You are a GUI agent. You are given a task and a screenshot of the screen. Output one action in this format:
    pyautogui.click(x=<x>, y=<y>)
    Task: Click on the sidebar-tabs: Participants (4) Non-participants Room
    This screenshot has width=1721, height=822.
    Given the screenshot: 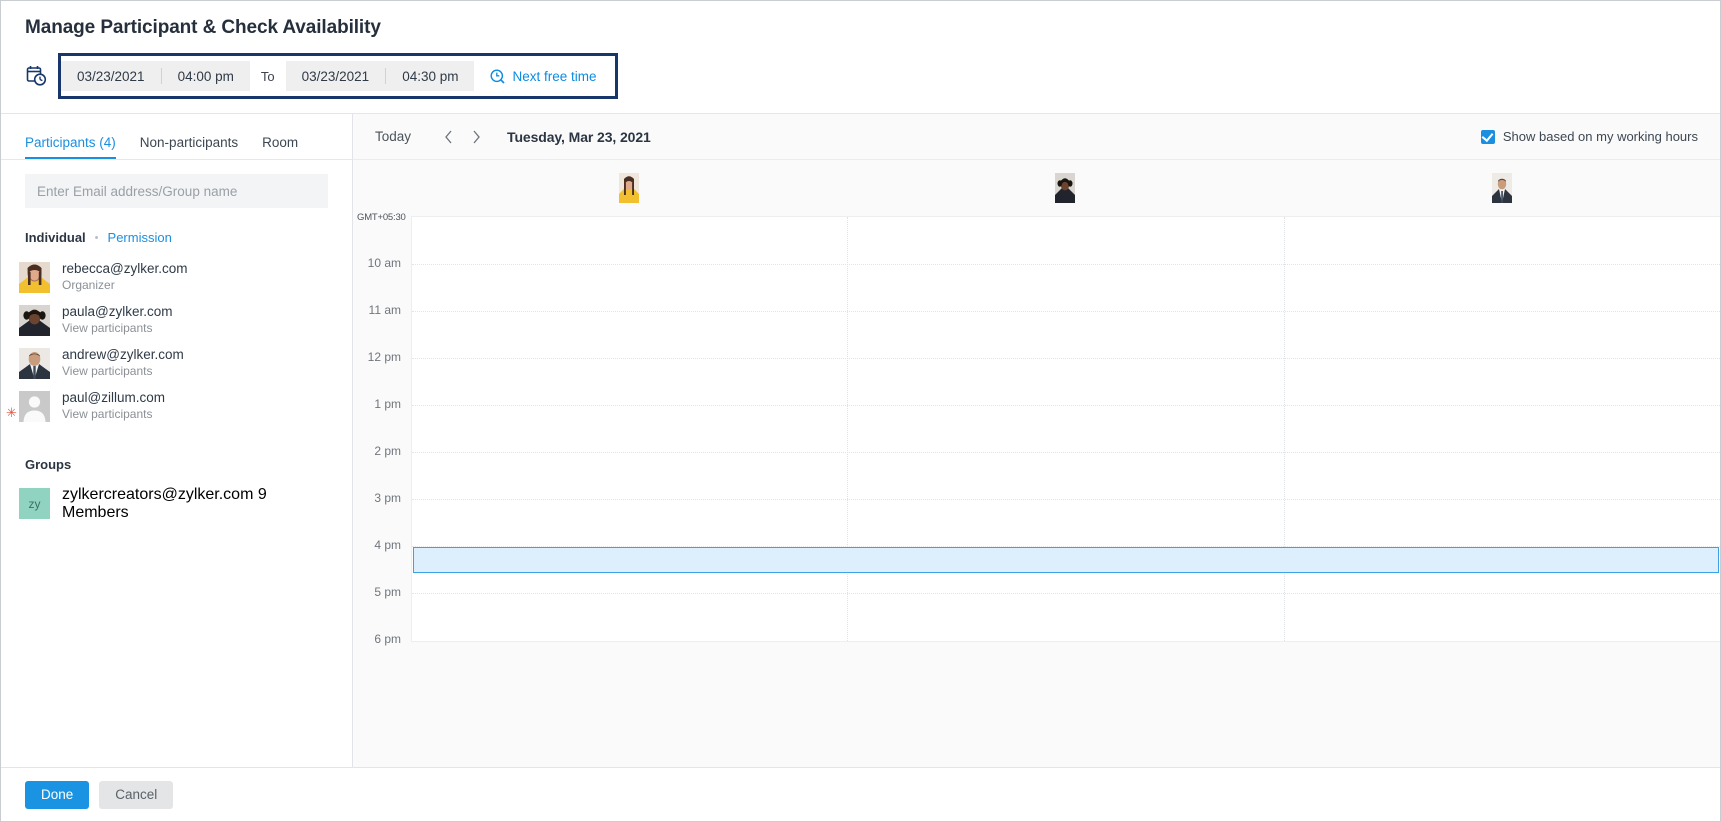 What is the action you would take?
    pyautogui.click(x=176, y=137)
    